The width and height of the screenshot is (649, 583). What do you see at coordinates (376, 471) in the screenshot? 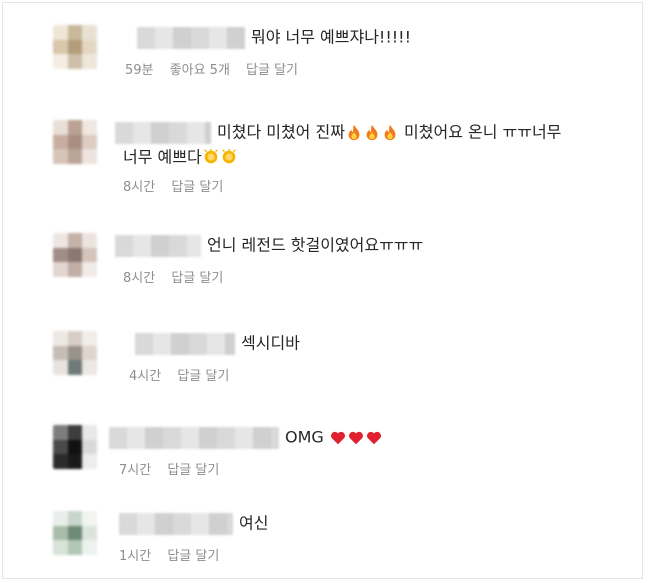
I see `comment-meta: 7시간 답글 달기` at bounding box center [376, 471].